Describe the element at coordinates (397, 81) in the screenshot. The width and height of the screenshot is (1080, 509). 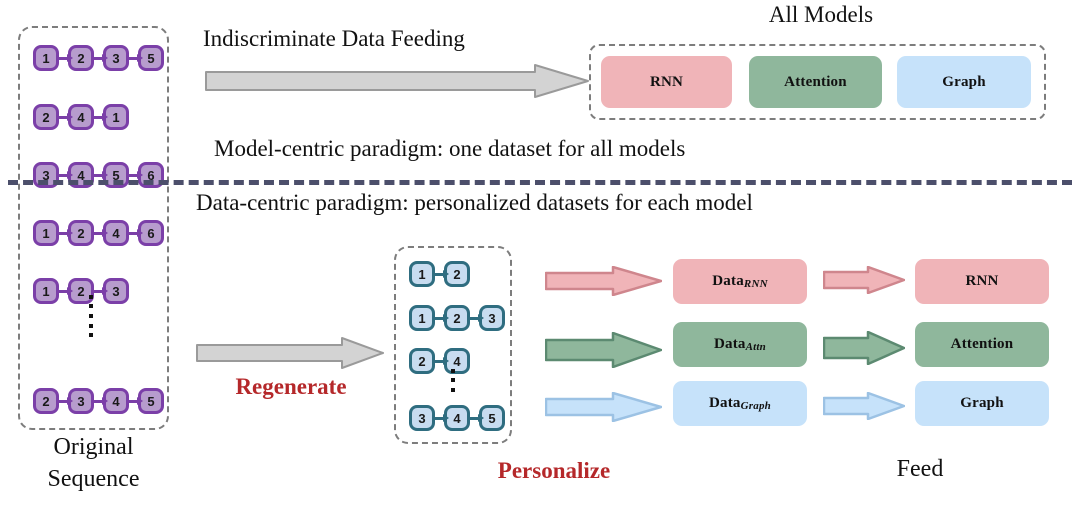
I see `indiscriminate-feeding-arrow` at that location.